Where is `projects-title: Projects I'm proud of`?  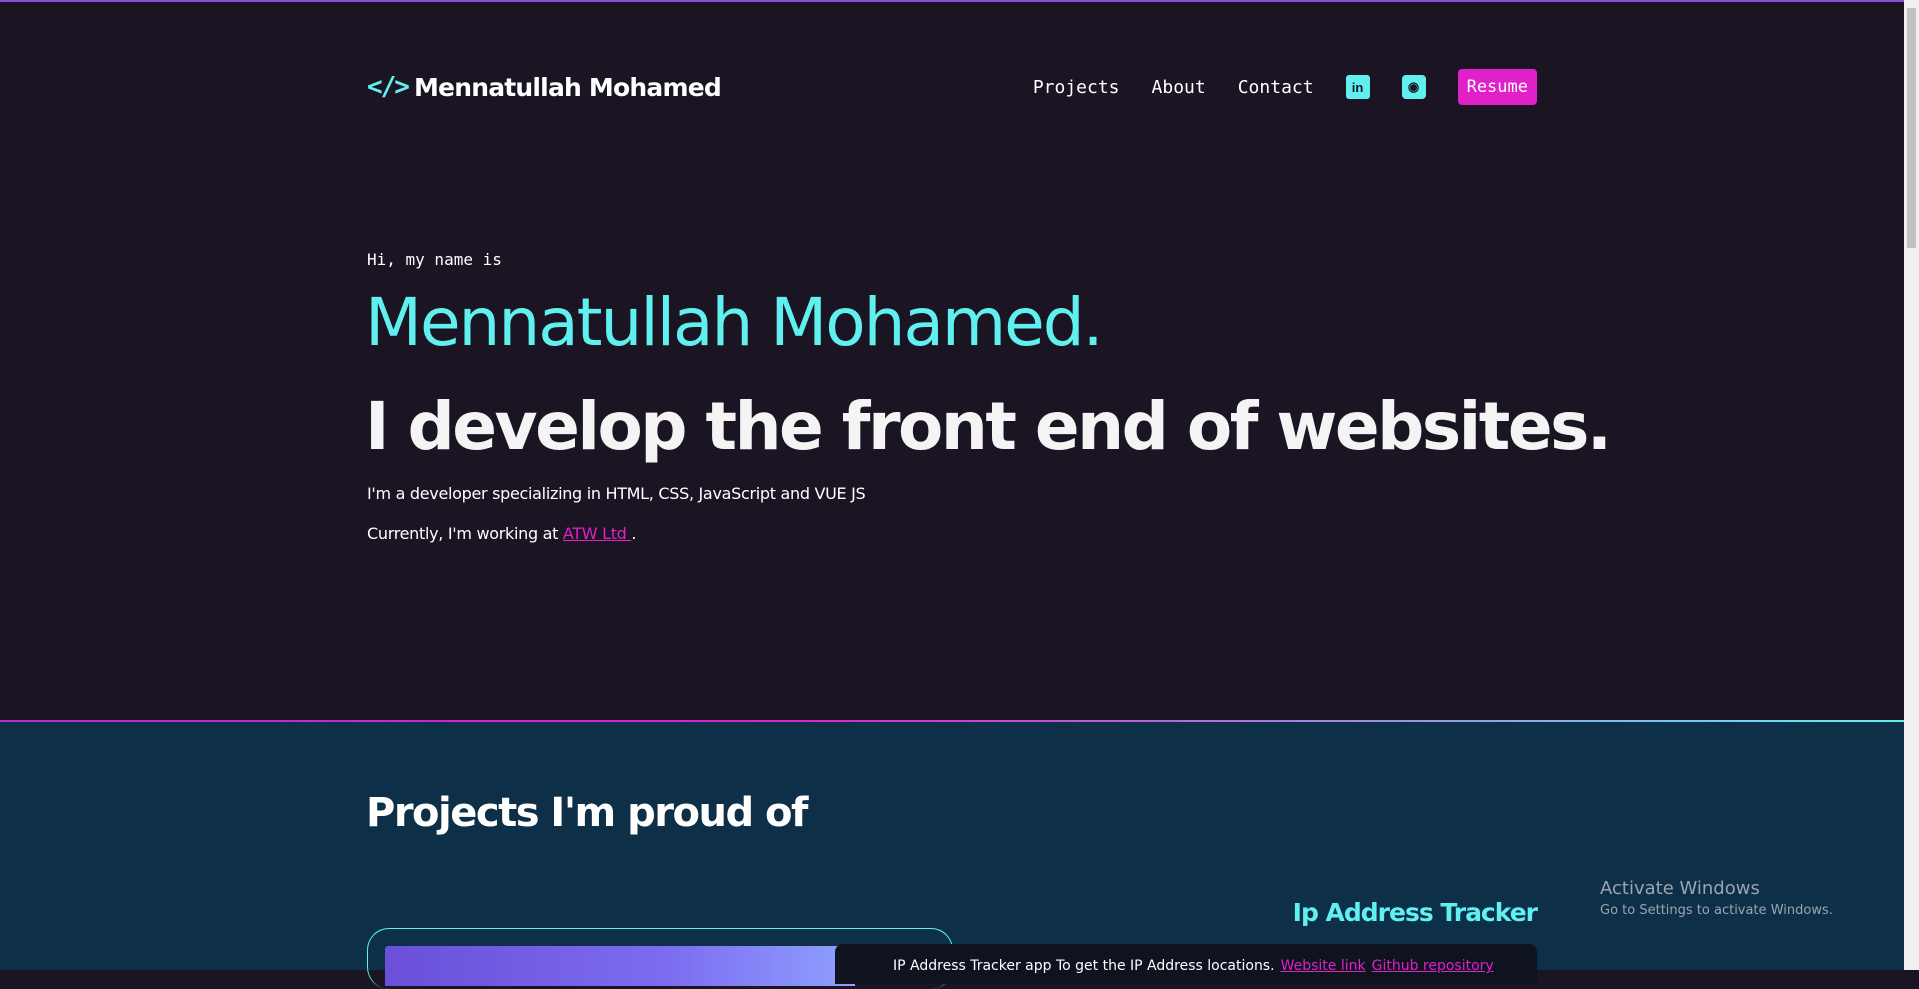 projects-title: Projects I'm proud of is located at coordinates (587, 813).